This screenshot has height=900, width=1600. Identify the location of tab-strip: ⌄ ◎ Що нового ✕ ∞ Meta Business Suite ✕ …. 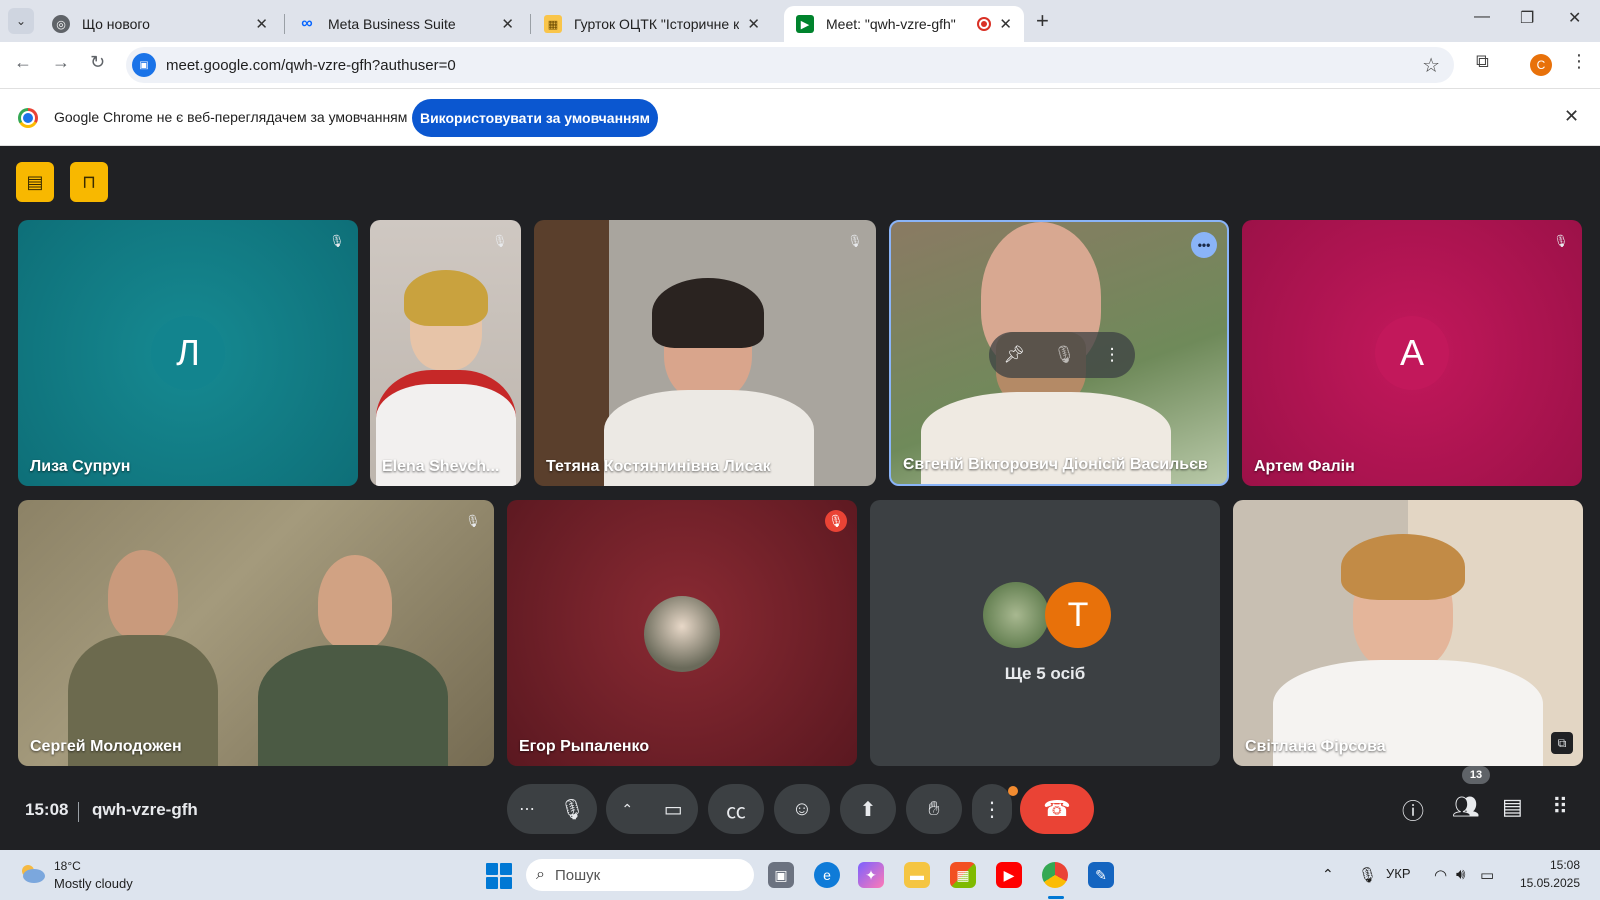
(800, 21).